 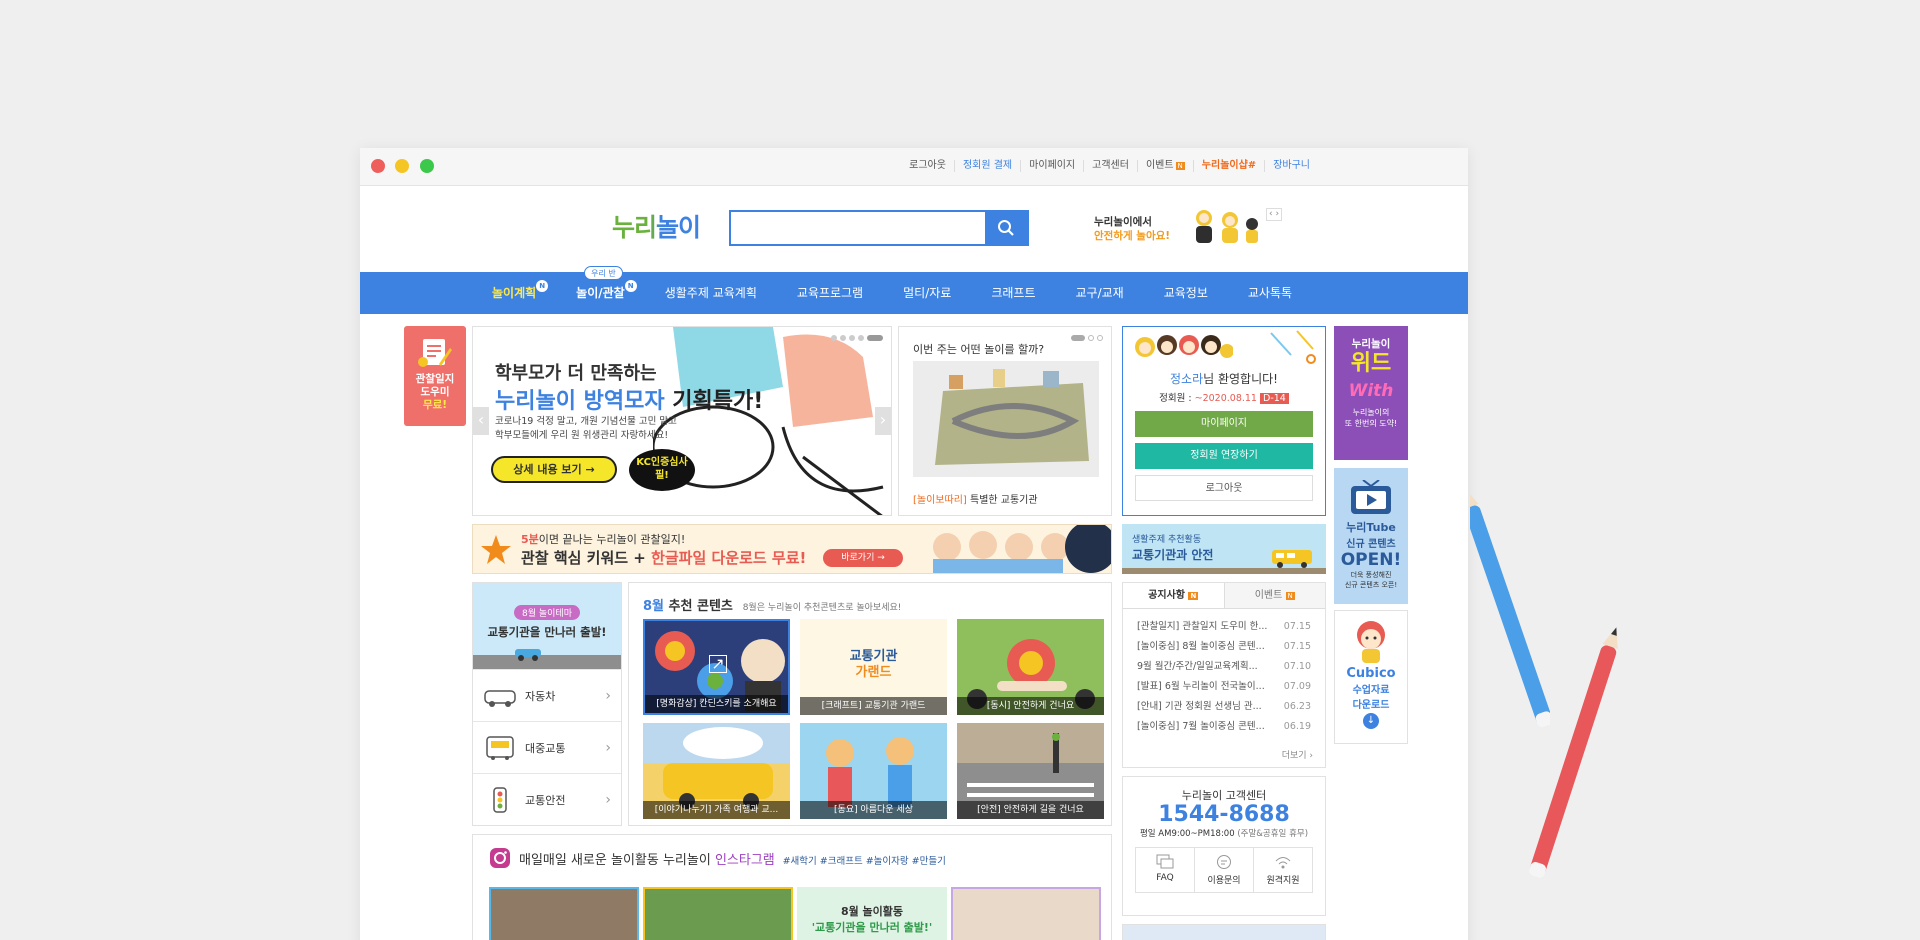 What do you see at coordinates (883, 421) in the screenshot?
I see `hero-next-button: ›` at bounding box center [883, 421].